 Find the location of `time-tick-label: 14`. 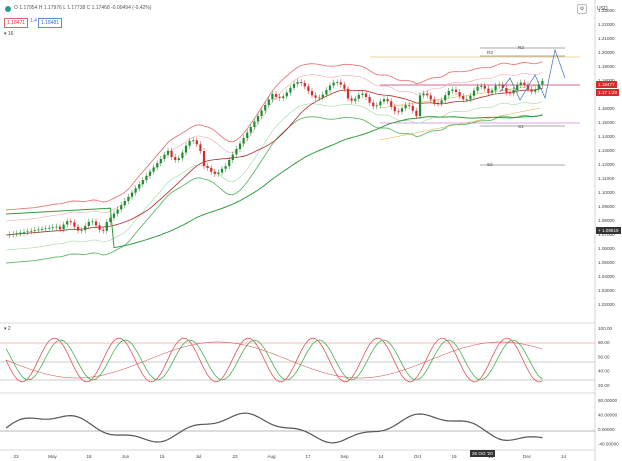

time-tick-label: 14 is located at coordinates (564, 456).